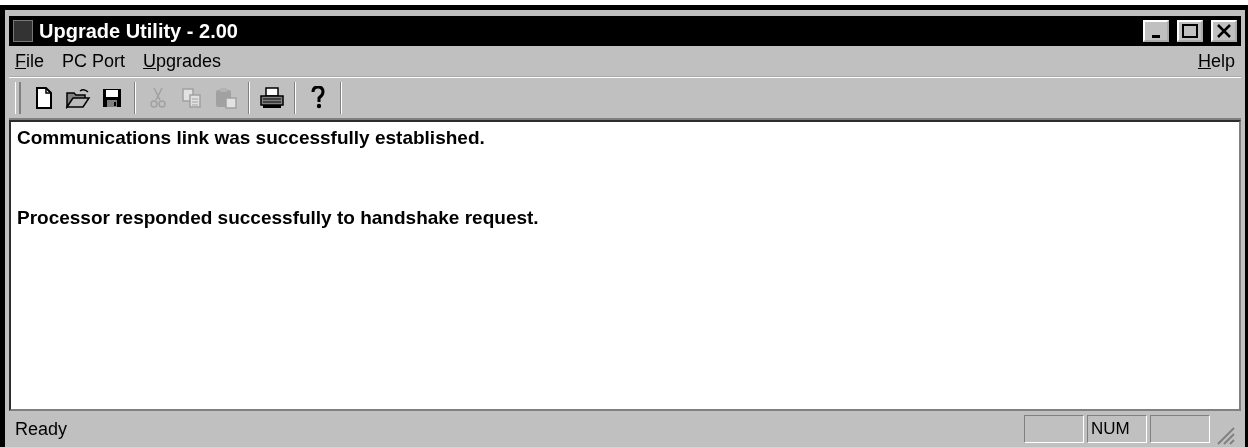 Image resolution: width=1248 pixels, height=447 pixels. I want to click on maximize-button, so click(1190, 31).